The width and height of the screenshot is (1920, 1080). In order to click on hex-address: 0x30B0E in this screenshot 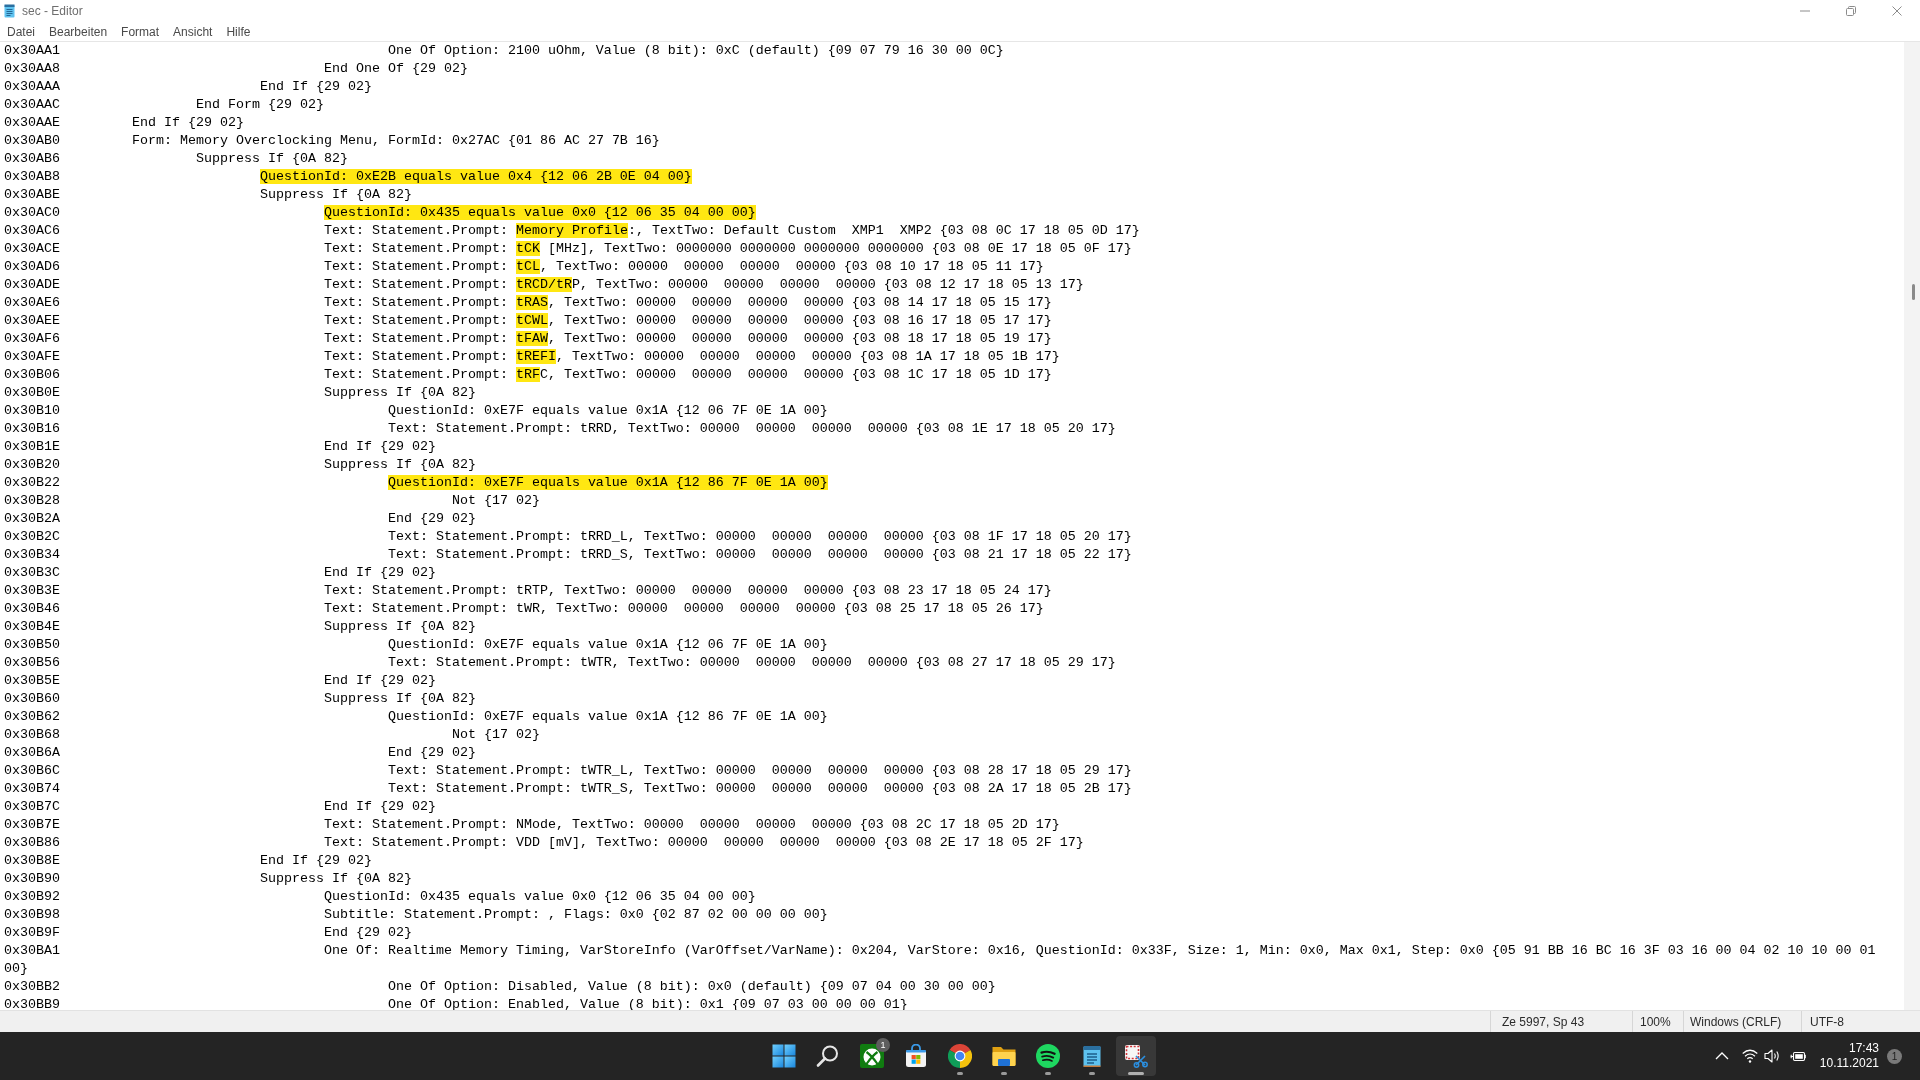, I will do `click(32, 392)`.